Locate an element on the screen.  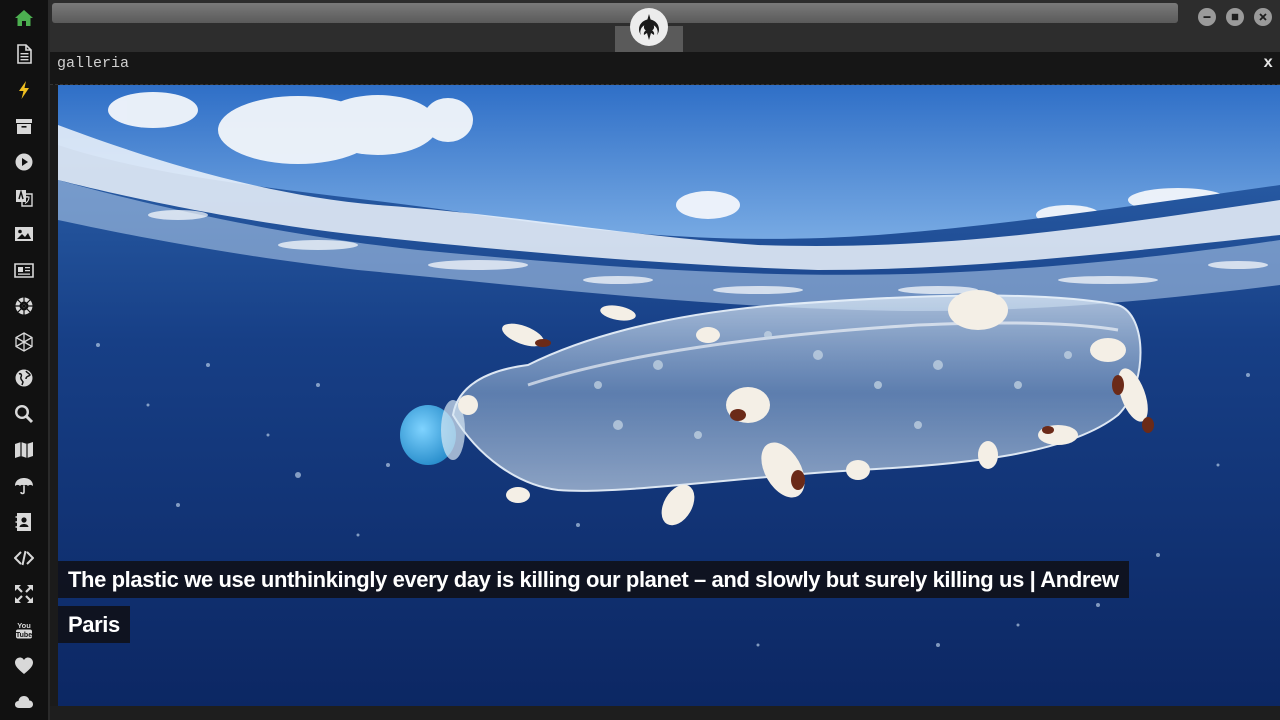
home-icon is located at coordinates (24, 18).